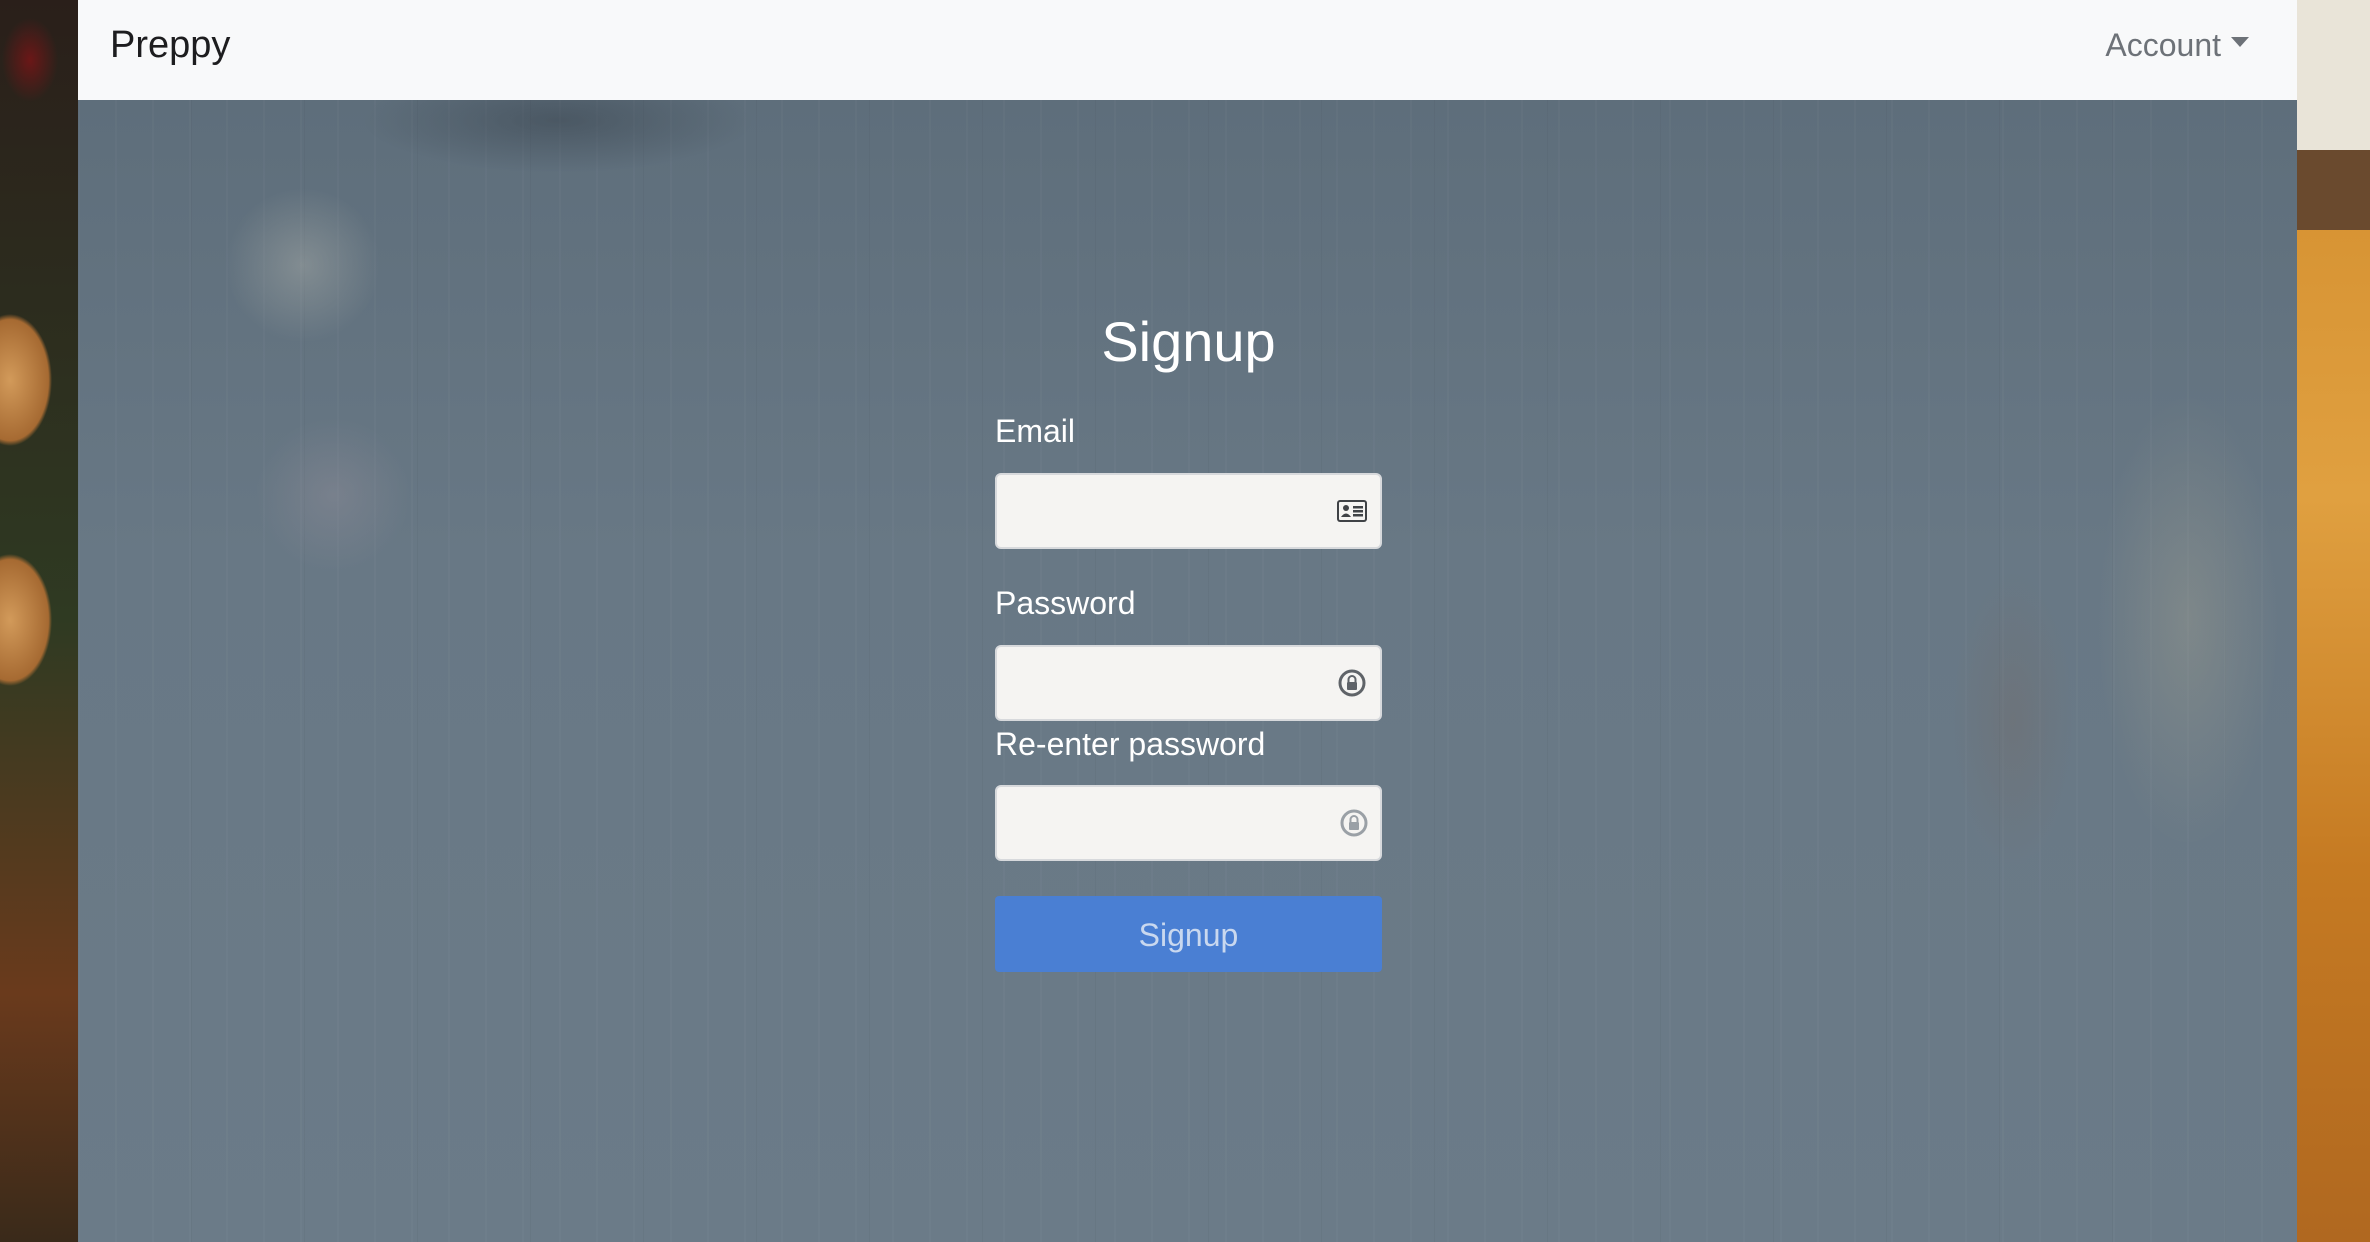 This screenshot has width=2370, height=1242. What do you see at coordinates (1130, 744) in the screenshot?
I see `reenter-password-label: Re-enter password` at bounding box center [1130, 744].